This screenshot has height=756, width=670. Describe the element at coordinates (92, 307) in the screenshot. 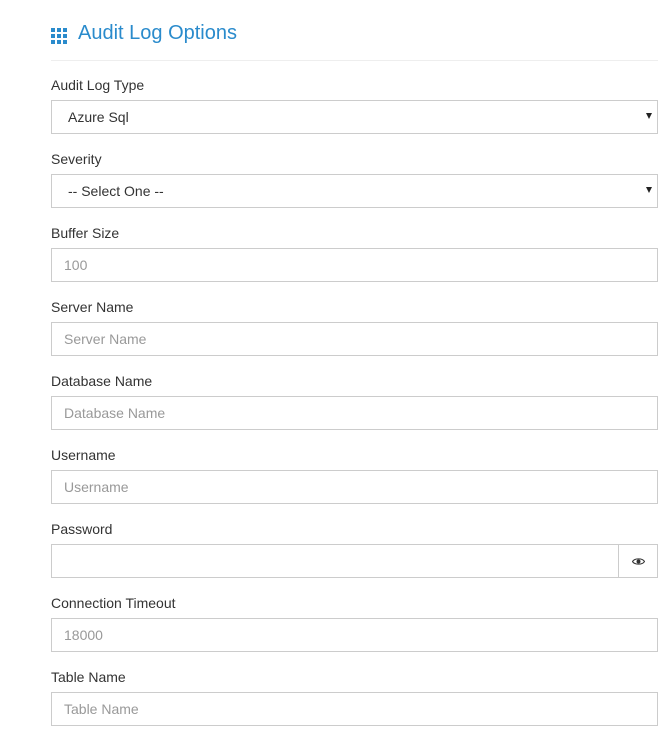

I see `server-name-label: Server Name` at that location.